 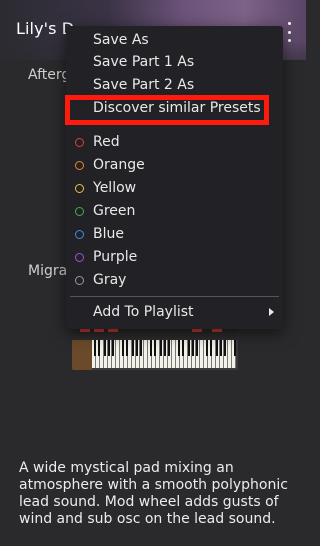 I want to click on chevron-right-icon, so click(x=271, y=312).